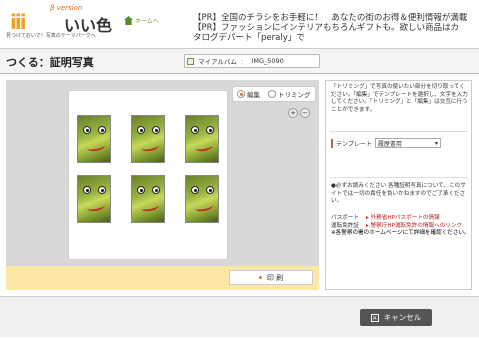 The height and width of the screenshot is (343, 479). What do you see at coordinates (267, 61) in the screenshot?
I see `album-file: IMG_5090` at bounding box center [267, 61].